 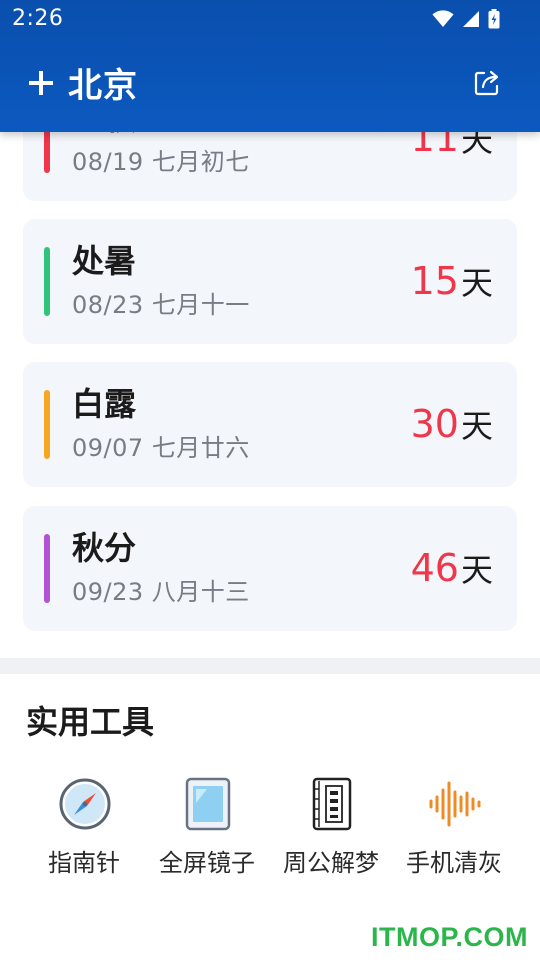 I want to click on plus-icon, so click(x=41, y=83).